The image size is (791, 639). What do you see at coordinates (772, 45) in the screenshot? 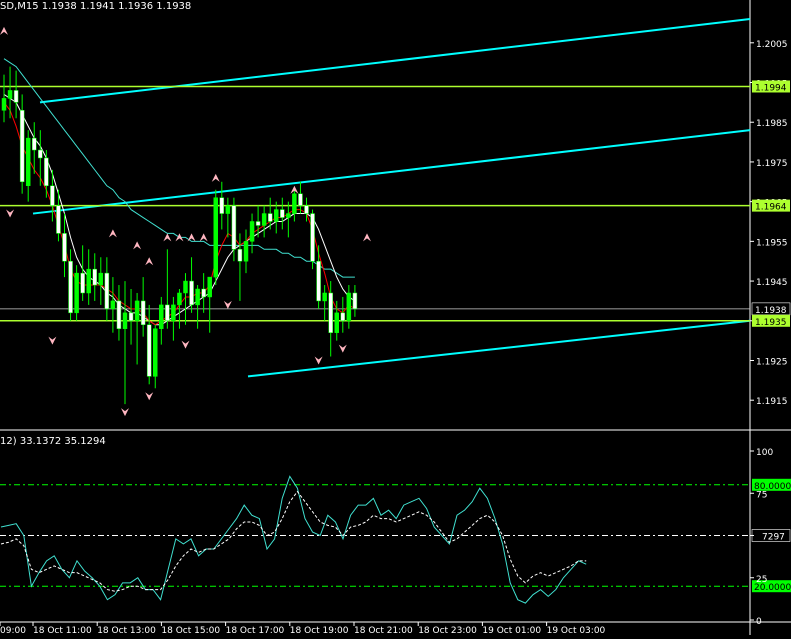
I see `price-tick-label: 1.2005` at bounding box center [772, 45].